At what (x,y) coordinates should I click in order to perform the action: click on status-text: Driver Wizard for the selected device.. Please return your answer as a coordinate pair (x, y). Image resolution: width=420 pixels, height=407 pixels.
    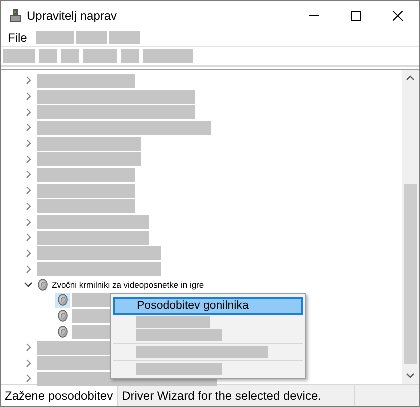
    Looking at the image, I should click on (236, 395).